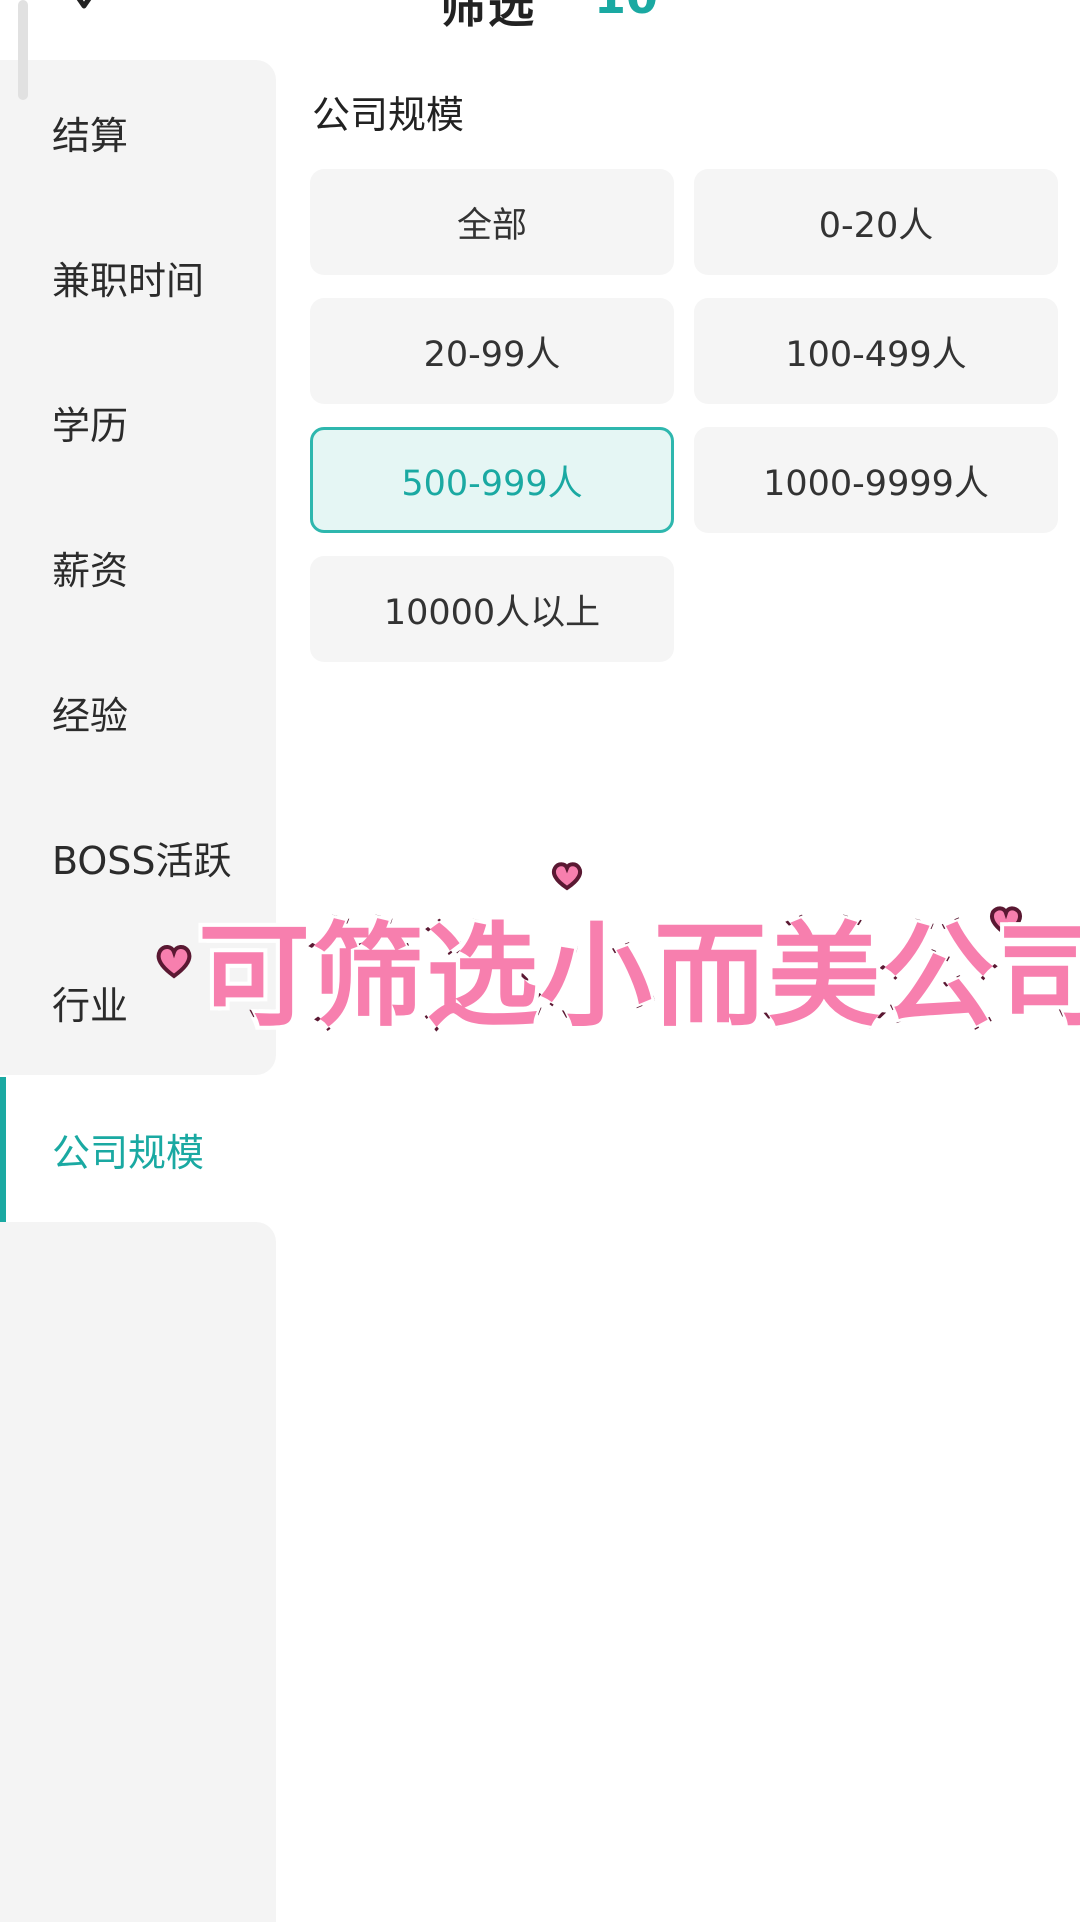 This screenshot has height=1922, width=1080. I want to click on scrollbar-thumb, so click(23, 50).